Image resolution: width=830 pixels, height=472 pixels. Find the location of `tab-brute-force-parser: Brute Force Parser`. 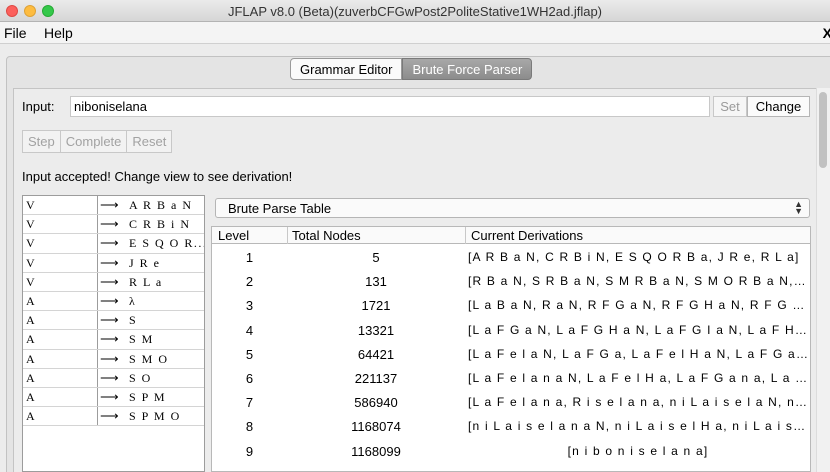

tab-brute-force-parser: Brute Force Parser is located at coordinates (467, 69).